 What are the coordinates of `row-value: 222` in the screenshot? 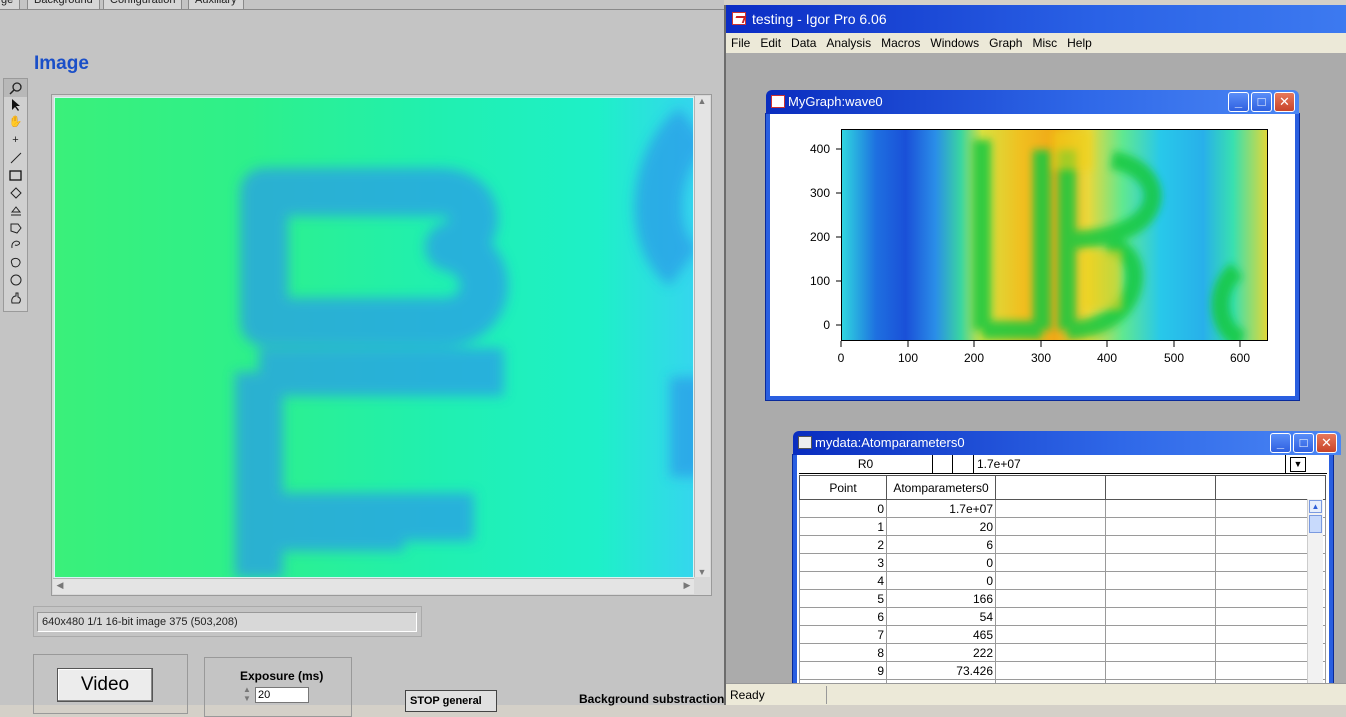 It's located at (941, 652).